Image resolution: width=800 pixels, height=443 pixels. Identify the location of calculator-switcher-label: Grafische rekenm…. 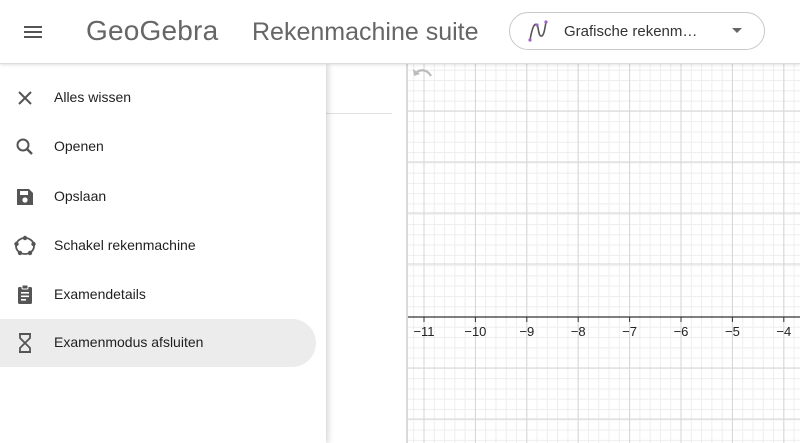
(631, 31).